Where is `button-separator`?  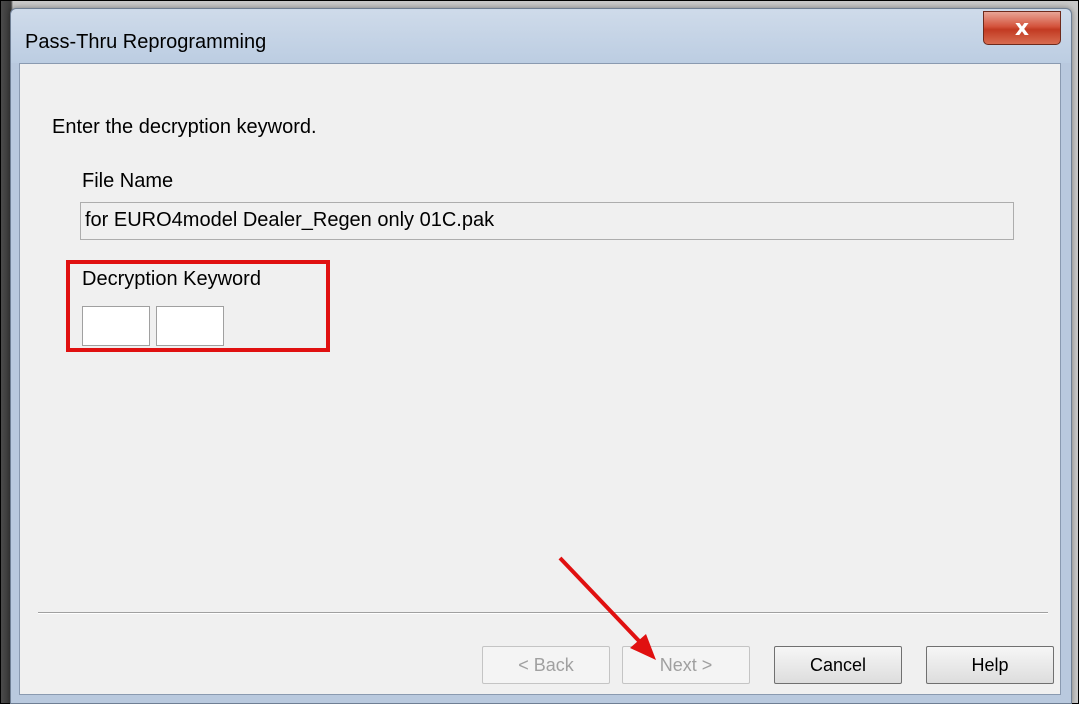
button-separator is located at coordinates (543, 613).